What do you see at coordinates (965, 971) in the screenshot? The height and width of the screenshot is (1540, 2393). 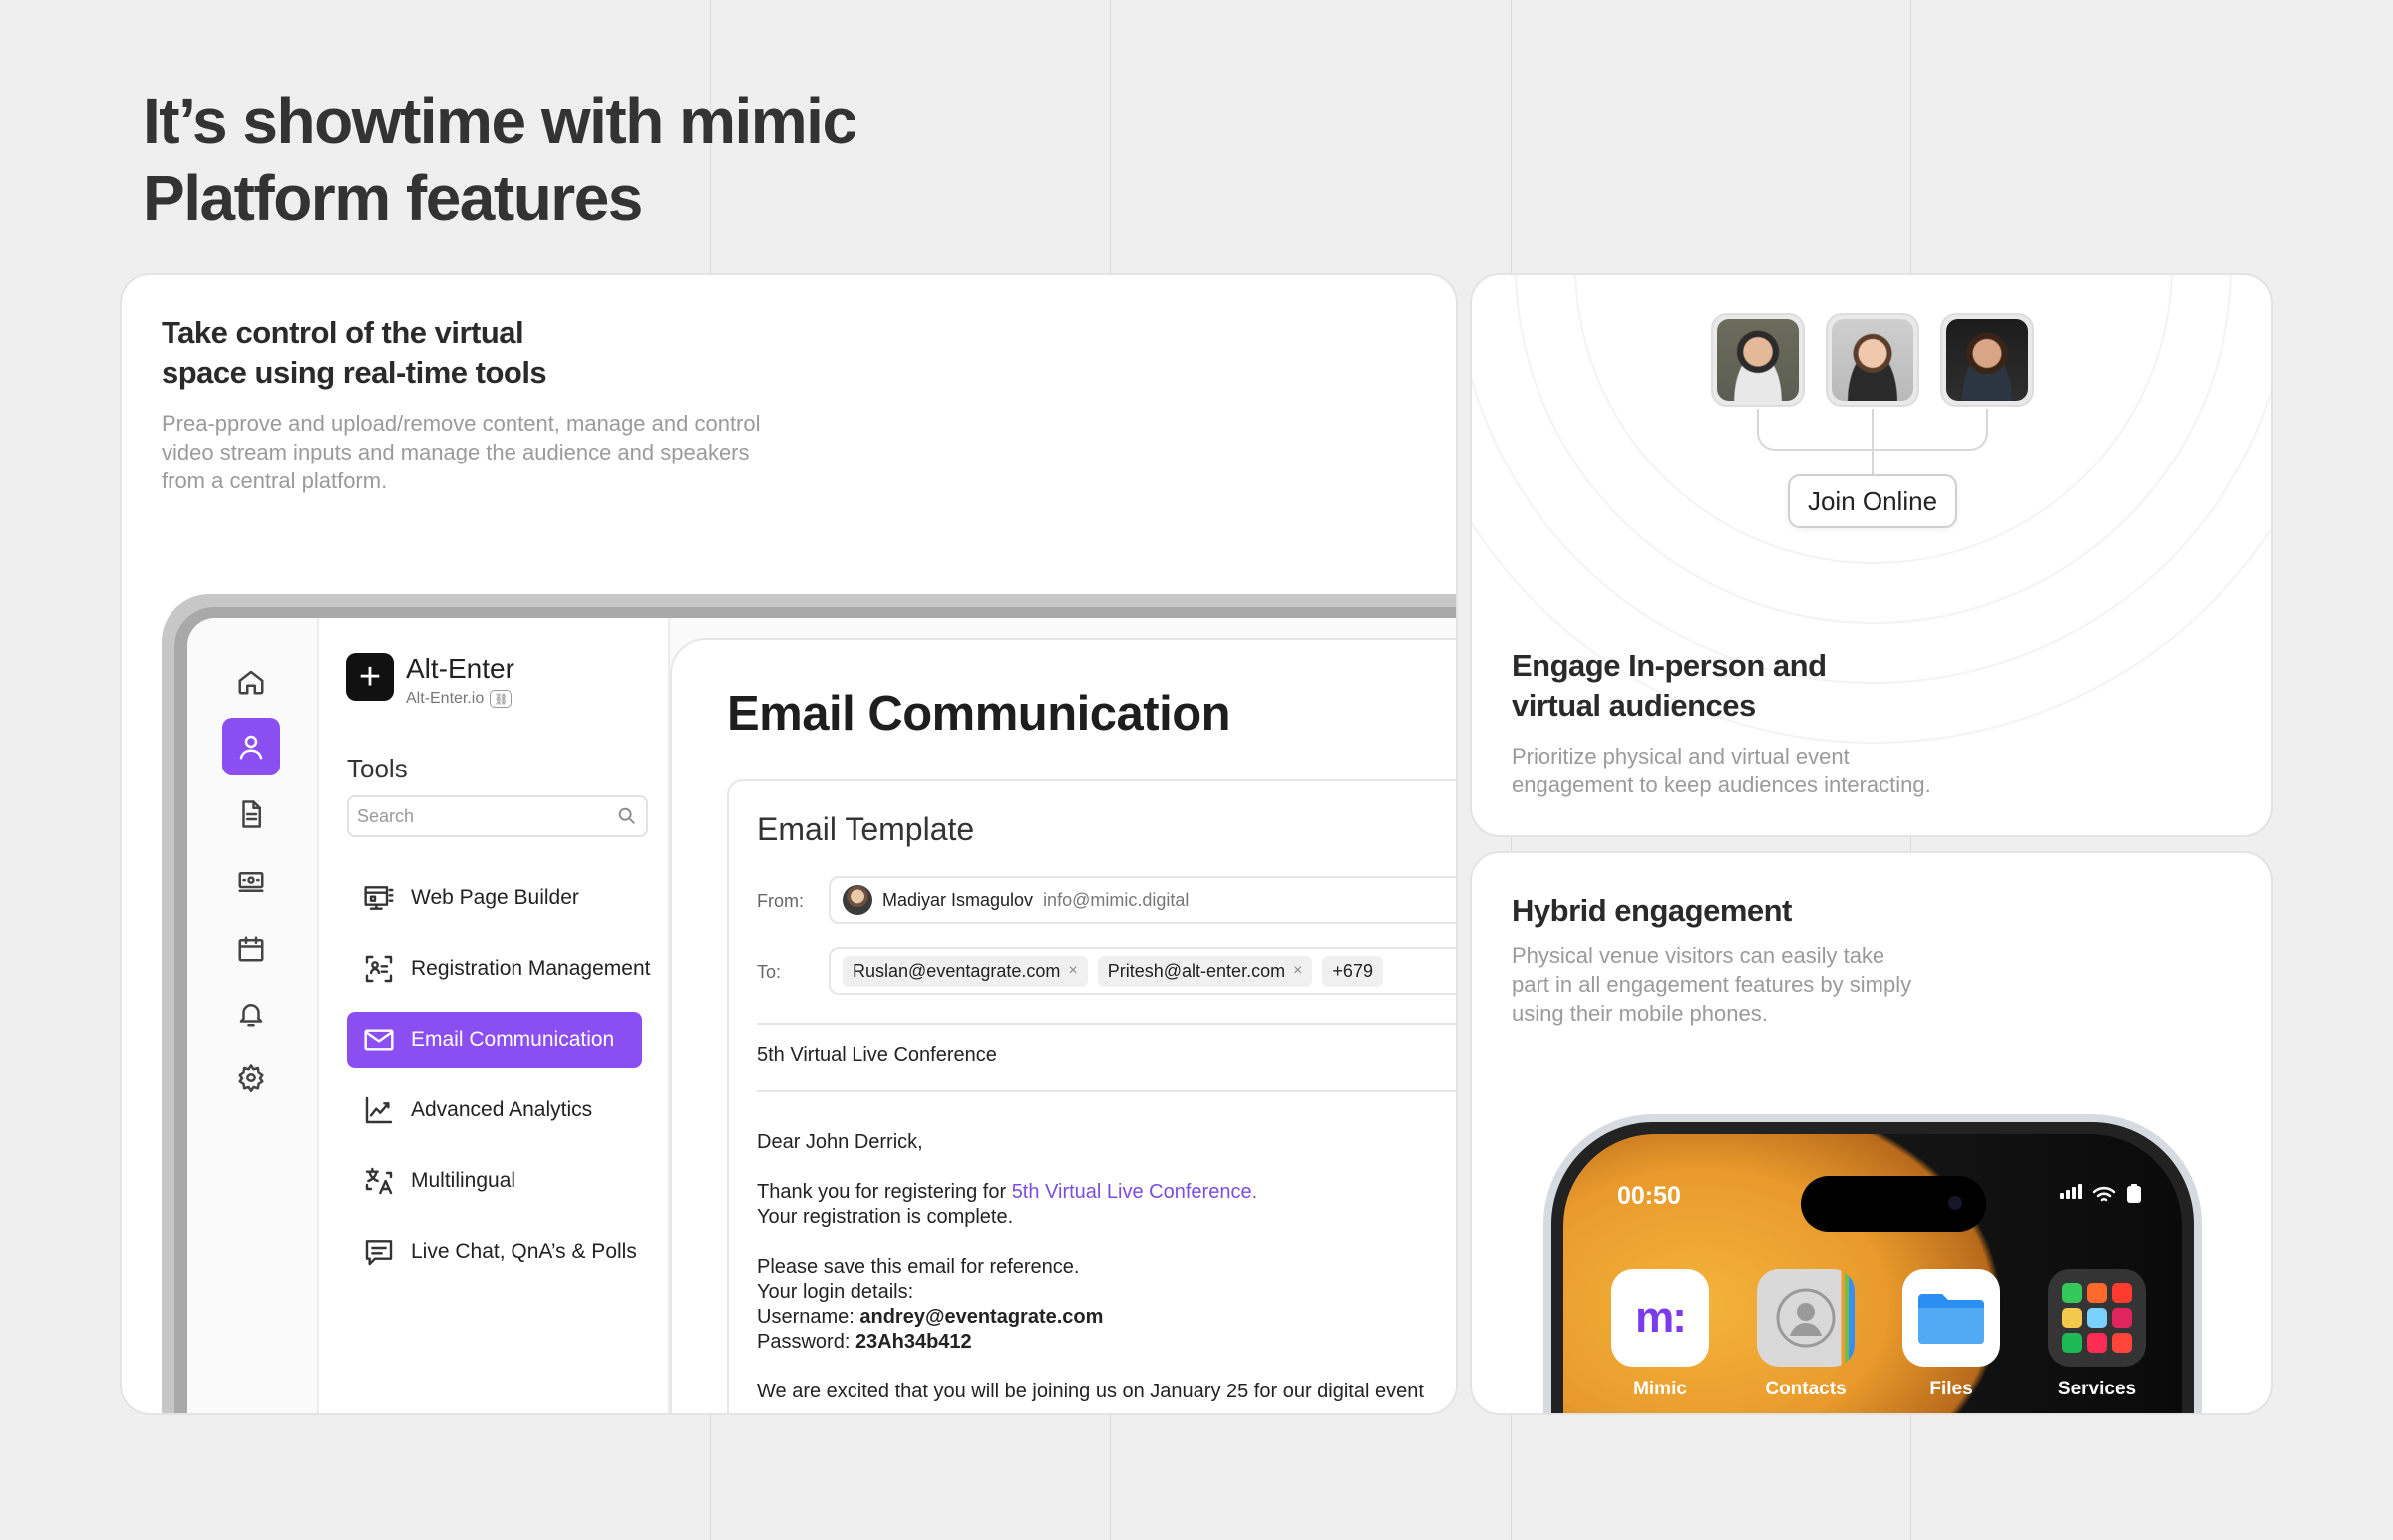 I see `recipient-chip: Ruslan@eventagrate.com ×` at bounding box center [965, 971].